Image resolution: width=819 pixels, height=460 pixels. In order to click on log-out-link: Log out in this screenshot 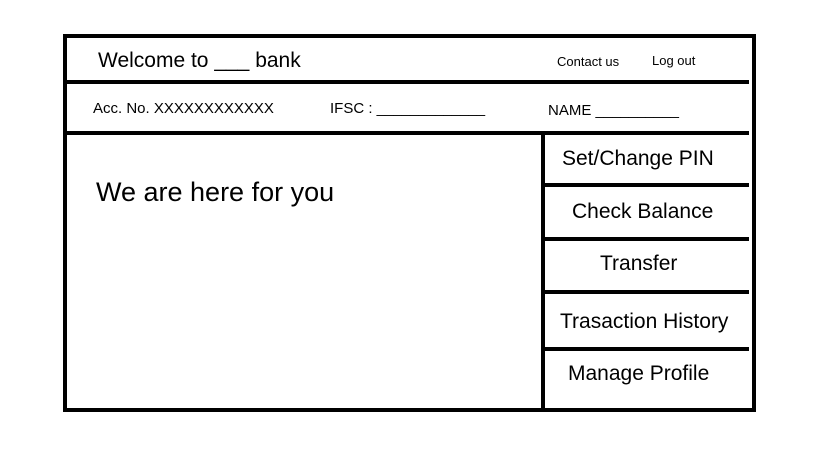, I will do `click(673, 60)`.